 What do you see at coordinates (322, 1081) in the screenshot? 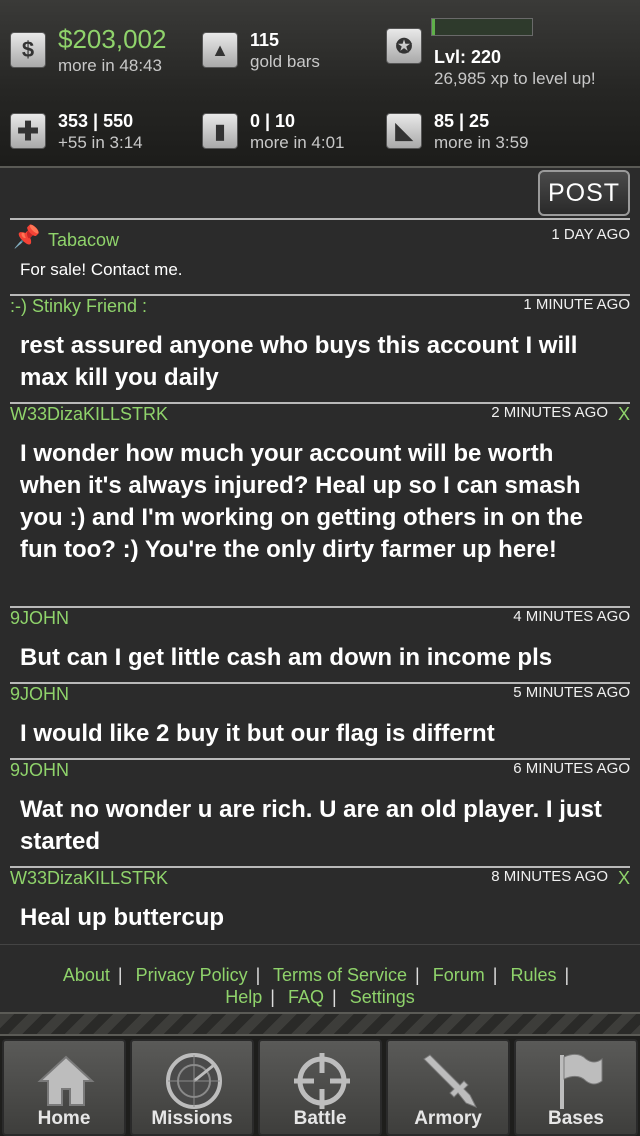
I see `crosshair-icon` at bounding box center [322, 1081].